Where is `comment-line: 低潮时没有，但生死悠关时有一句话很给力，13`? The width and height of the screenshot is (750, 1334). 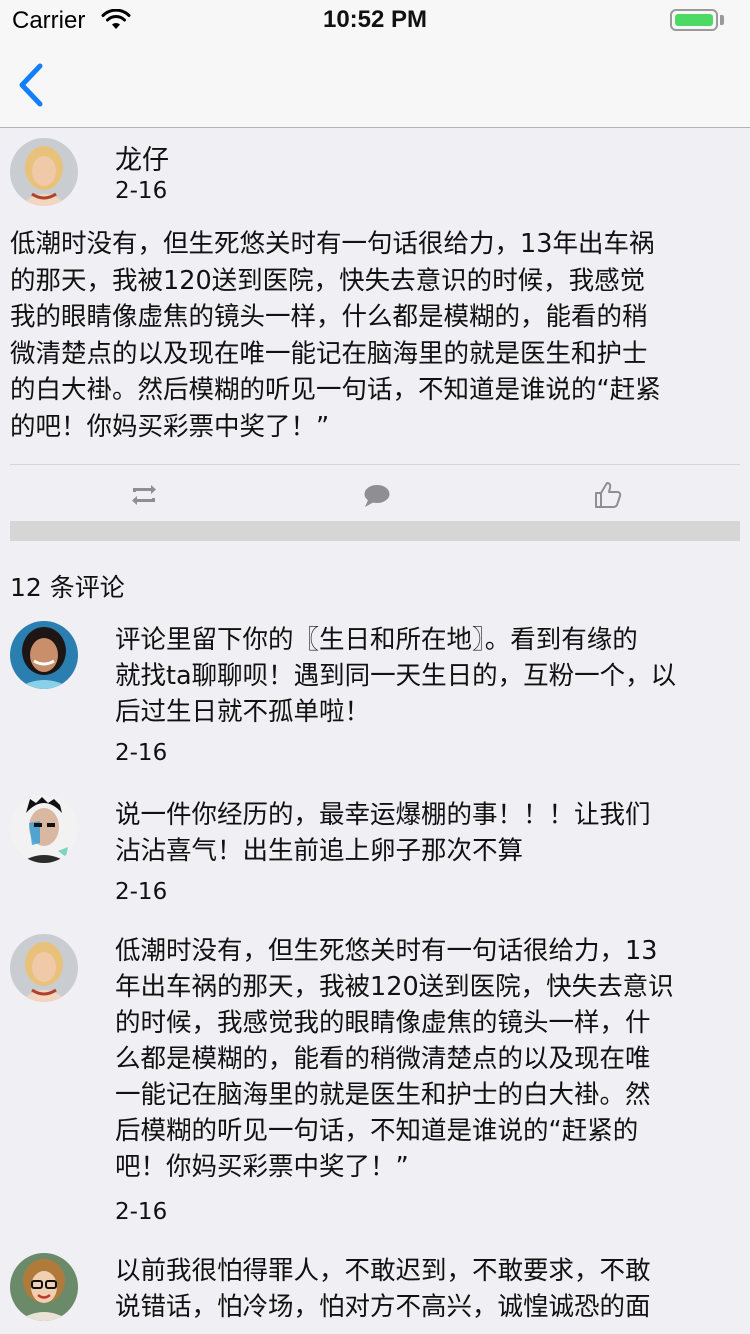
comment-line: 低潮时没有，但生死悠关时有一句话很给力，13 is located at coordinates (386, 951).